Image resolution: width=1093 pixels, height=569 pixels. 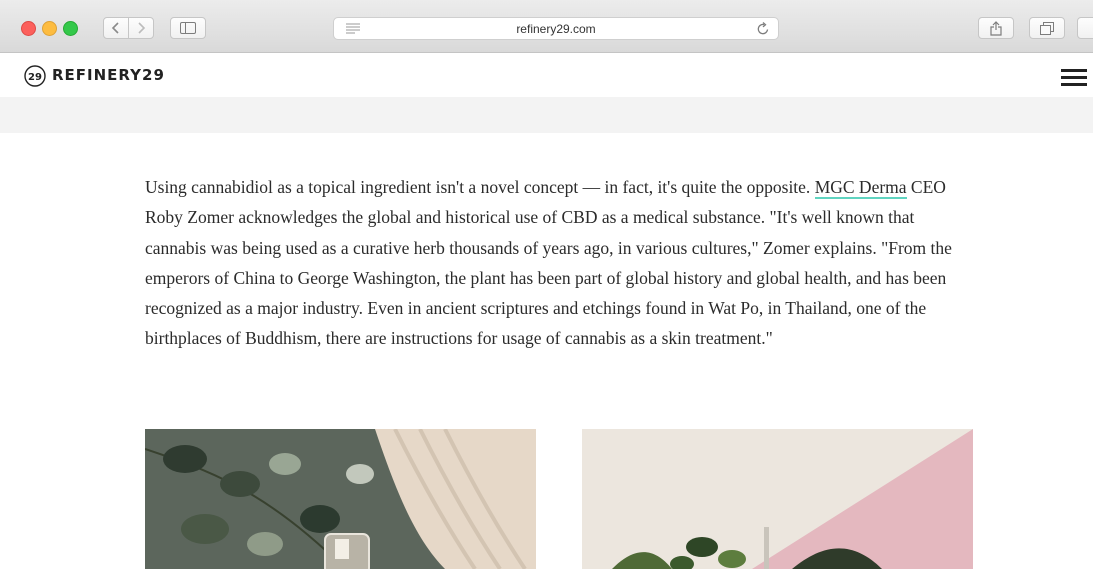 What do you see at coordinates (49, 28) in the screenshot?
I see `minimize-window-button` at bounding box center [49, 28].